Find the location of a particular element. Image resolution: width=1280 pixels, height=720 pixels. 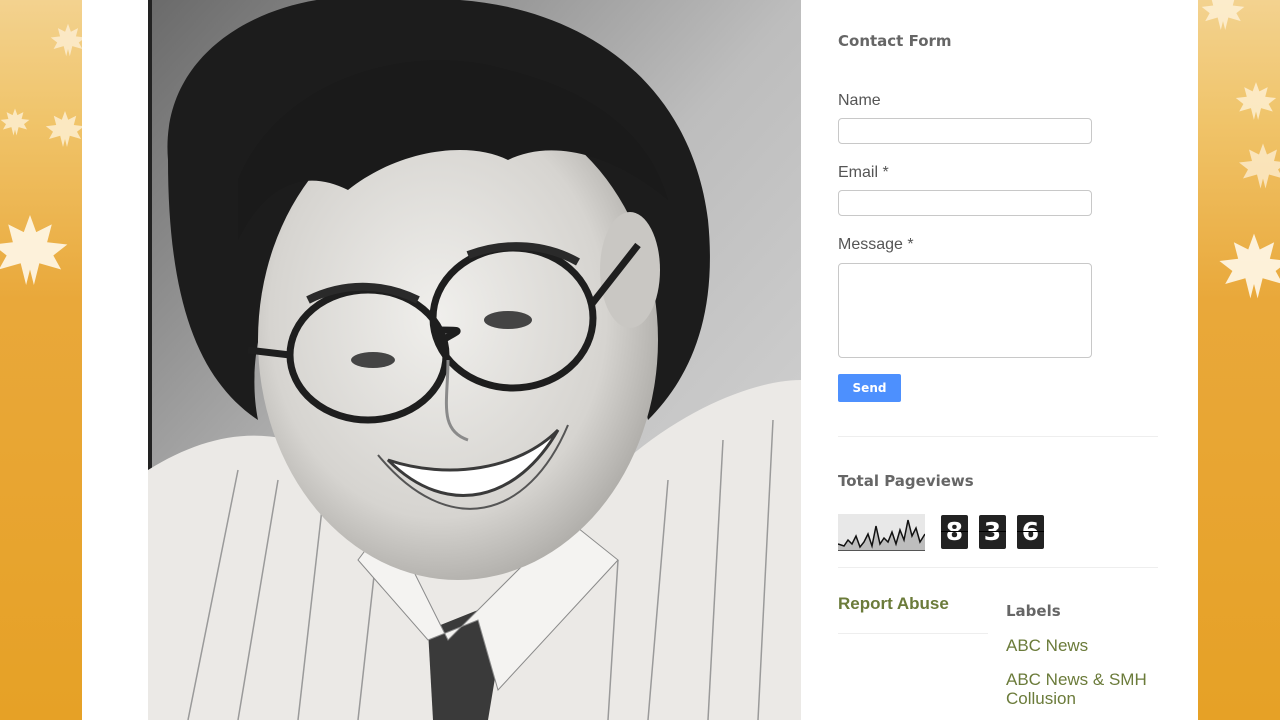

label-link: ABC News is located at coordinates (1081, 645).